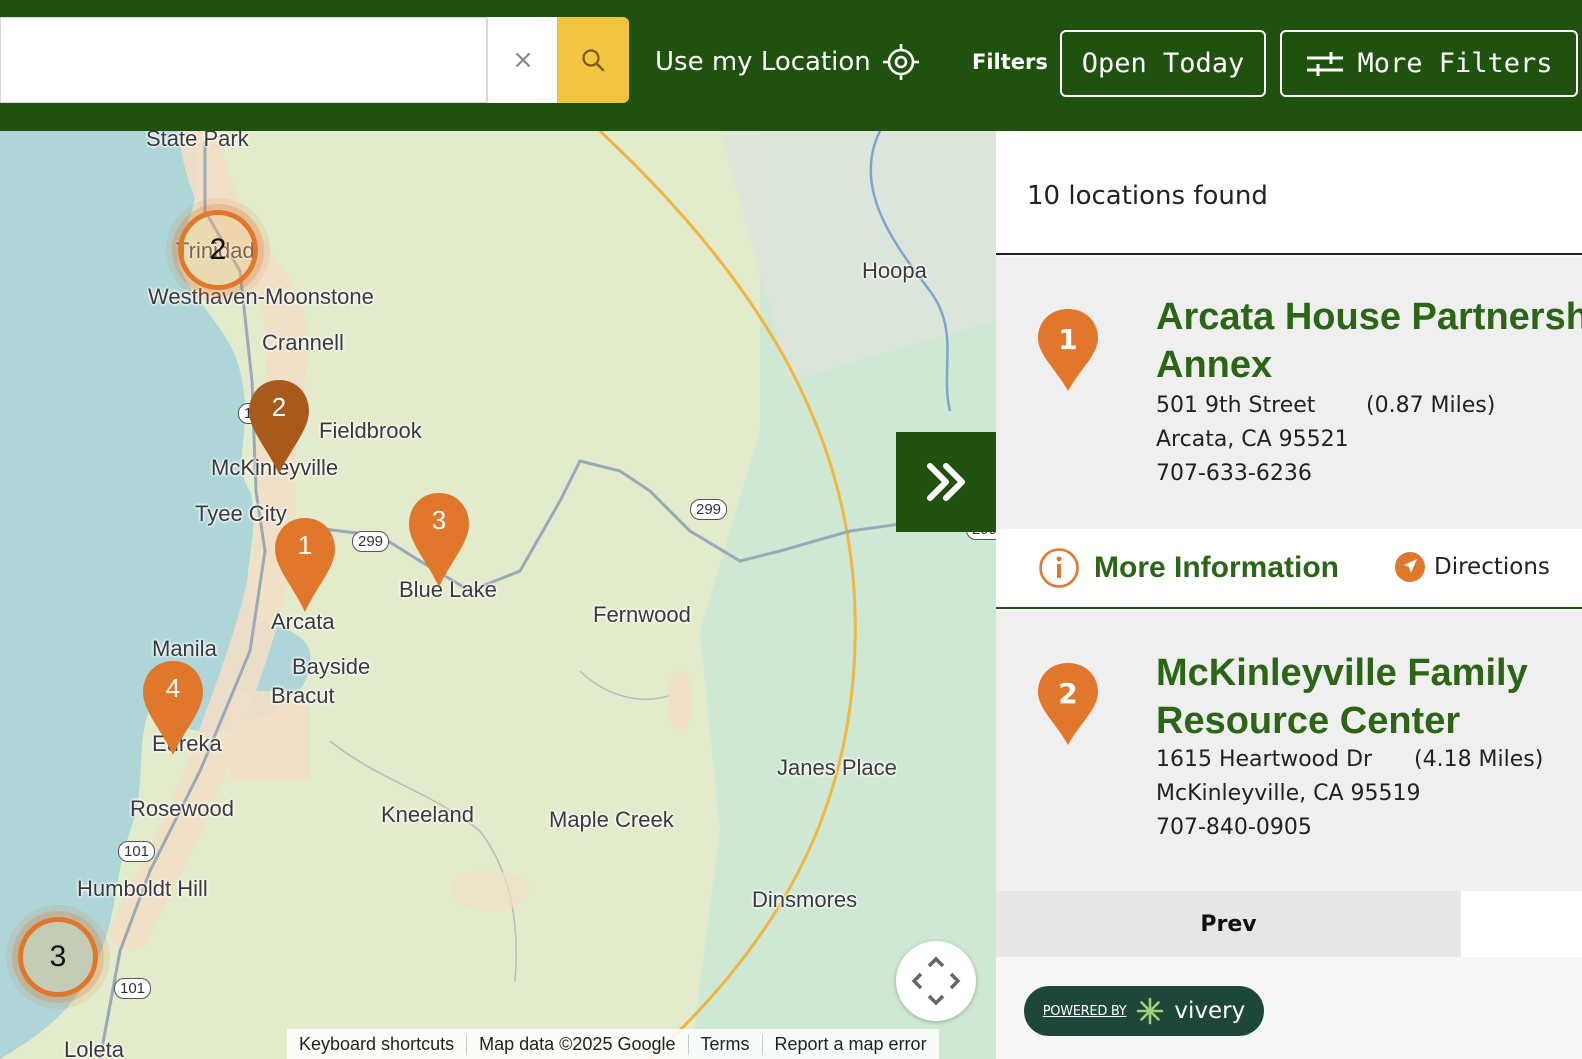 This screenshot has height=1059, width=1582. What do you see at coordinates (1325, 63) in the screenshot?
I see `sliders-icon` at bounding box center [1325, 63].